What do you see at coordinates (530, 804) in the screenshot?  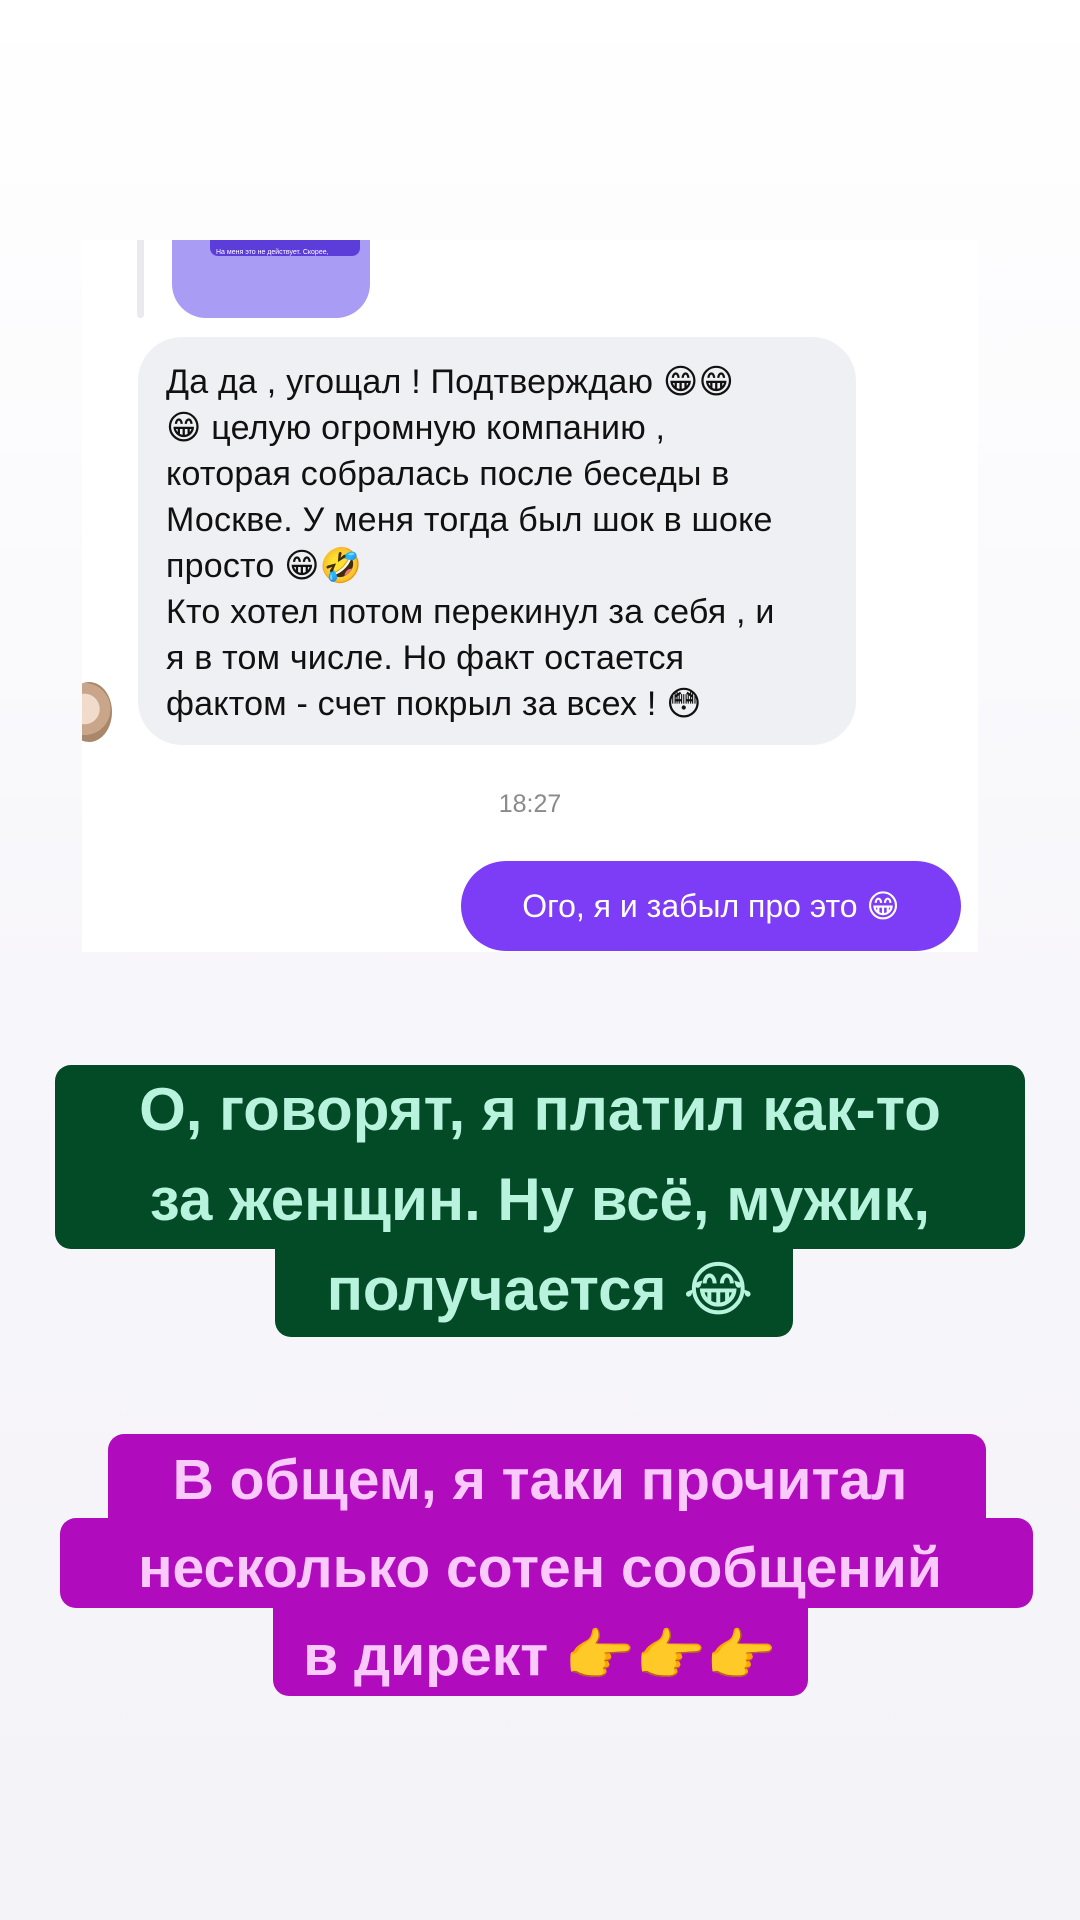 I see `message-timestamp: 18:27` at bounding box center [530, 804].